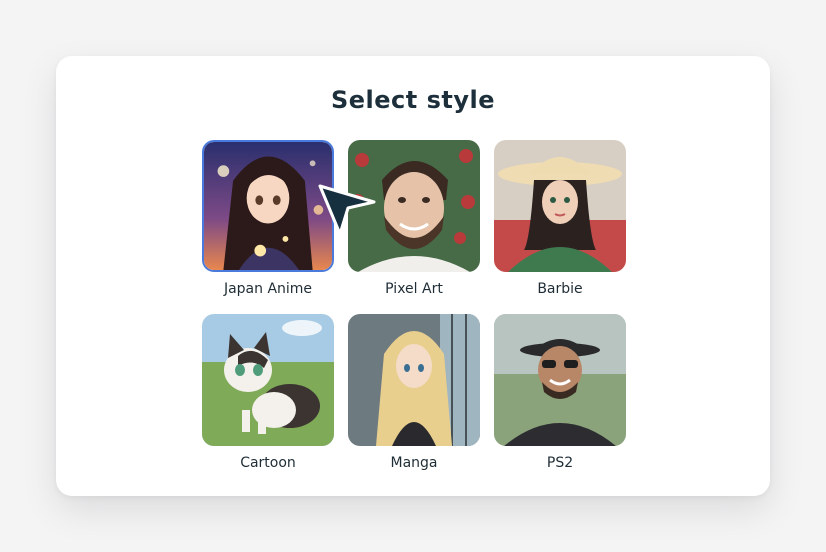 The image size is (826, 552). What do you see at coordinates (268, 289) in the screenshot?
I see `style-label: Japan Anime` at bounding box center [268, 289].